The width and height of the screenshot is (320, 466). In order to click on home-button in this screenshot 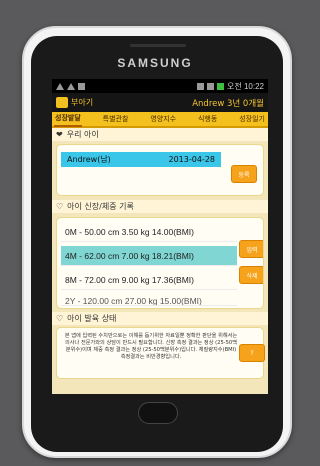, I will do `click(158, 413)`.